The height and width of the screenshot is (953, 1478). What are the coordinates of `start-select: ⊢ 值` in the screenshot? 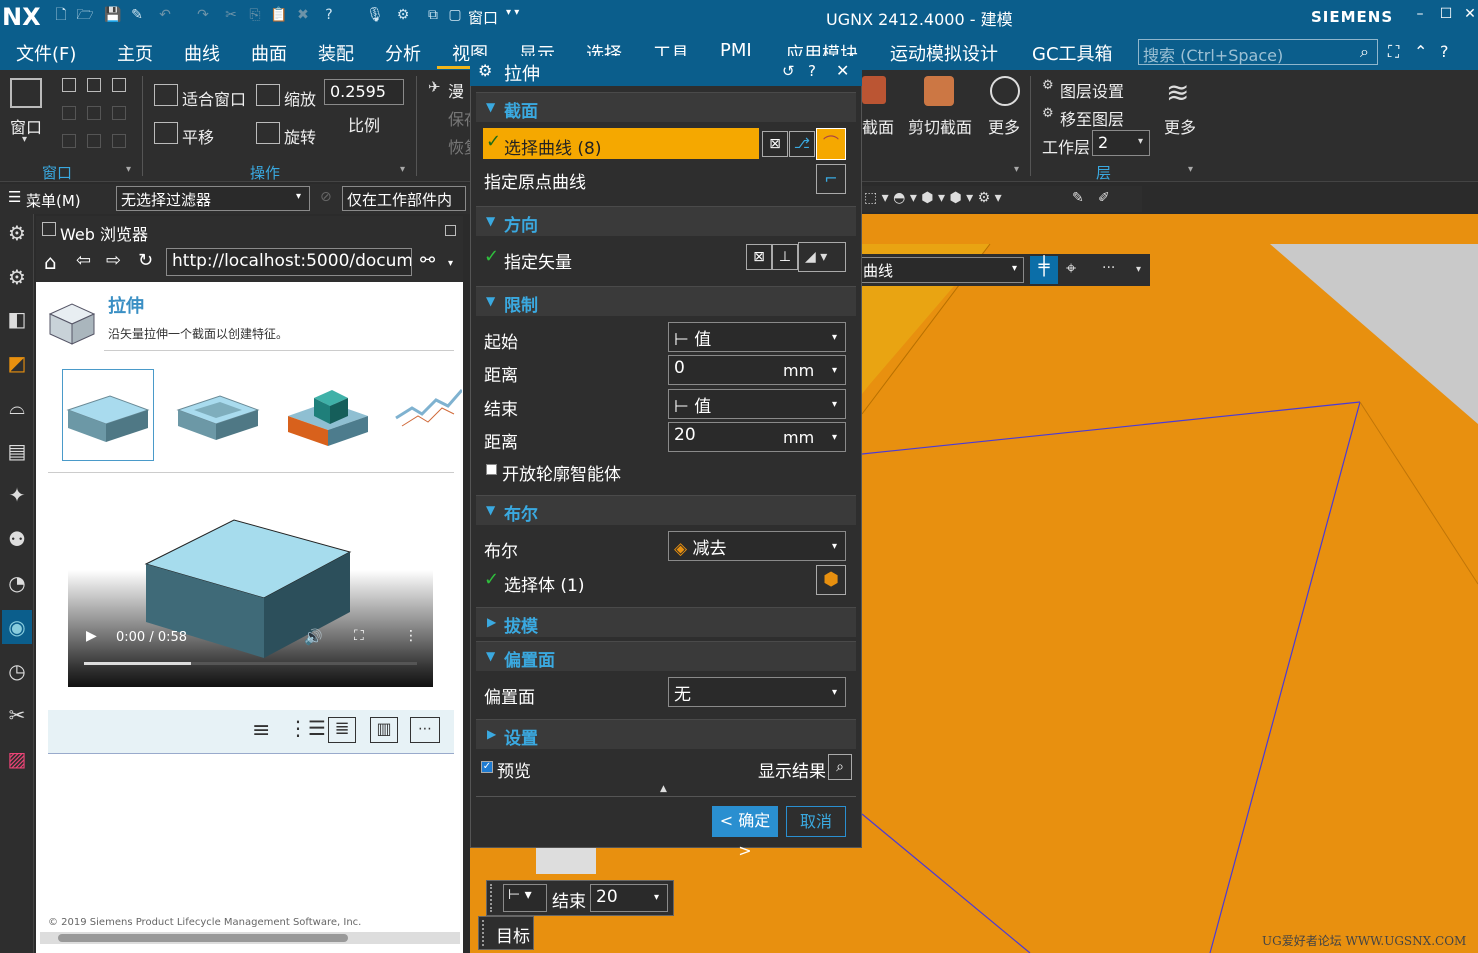 It's located at (757, 337).